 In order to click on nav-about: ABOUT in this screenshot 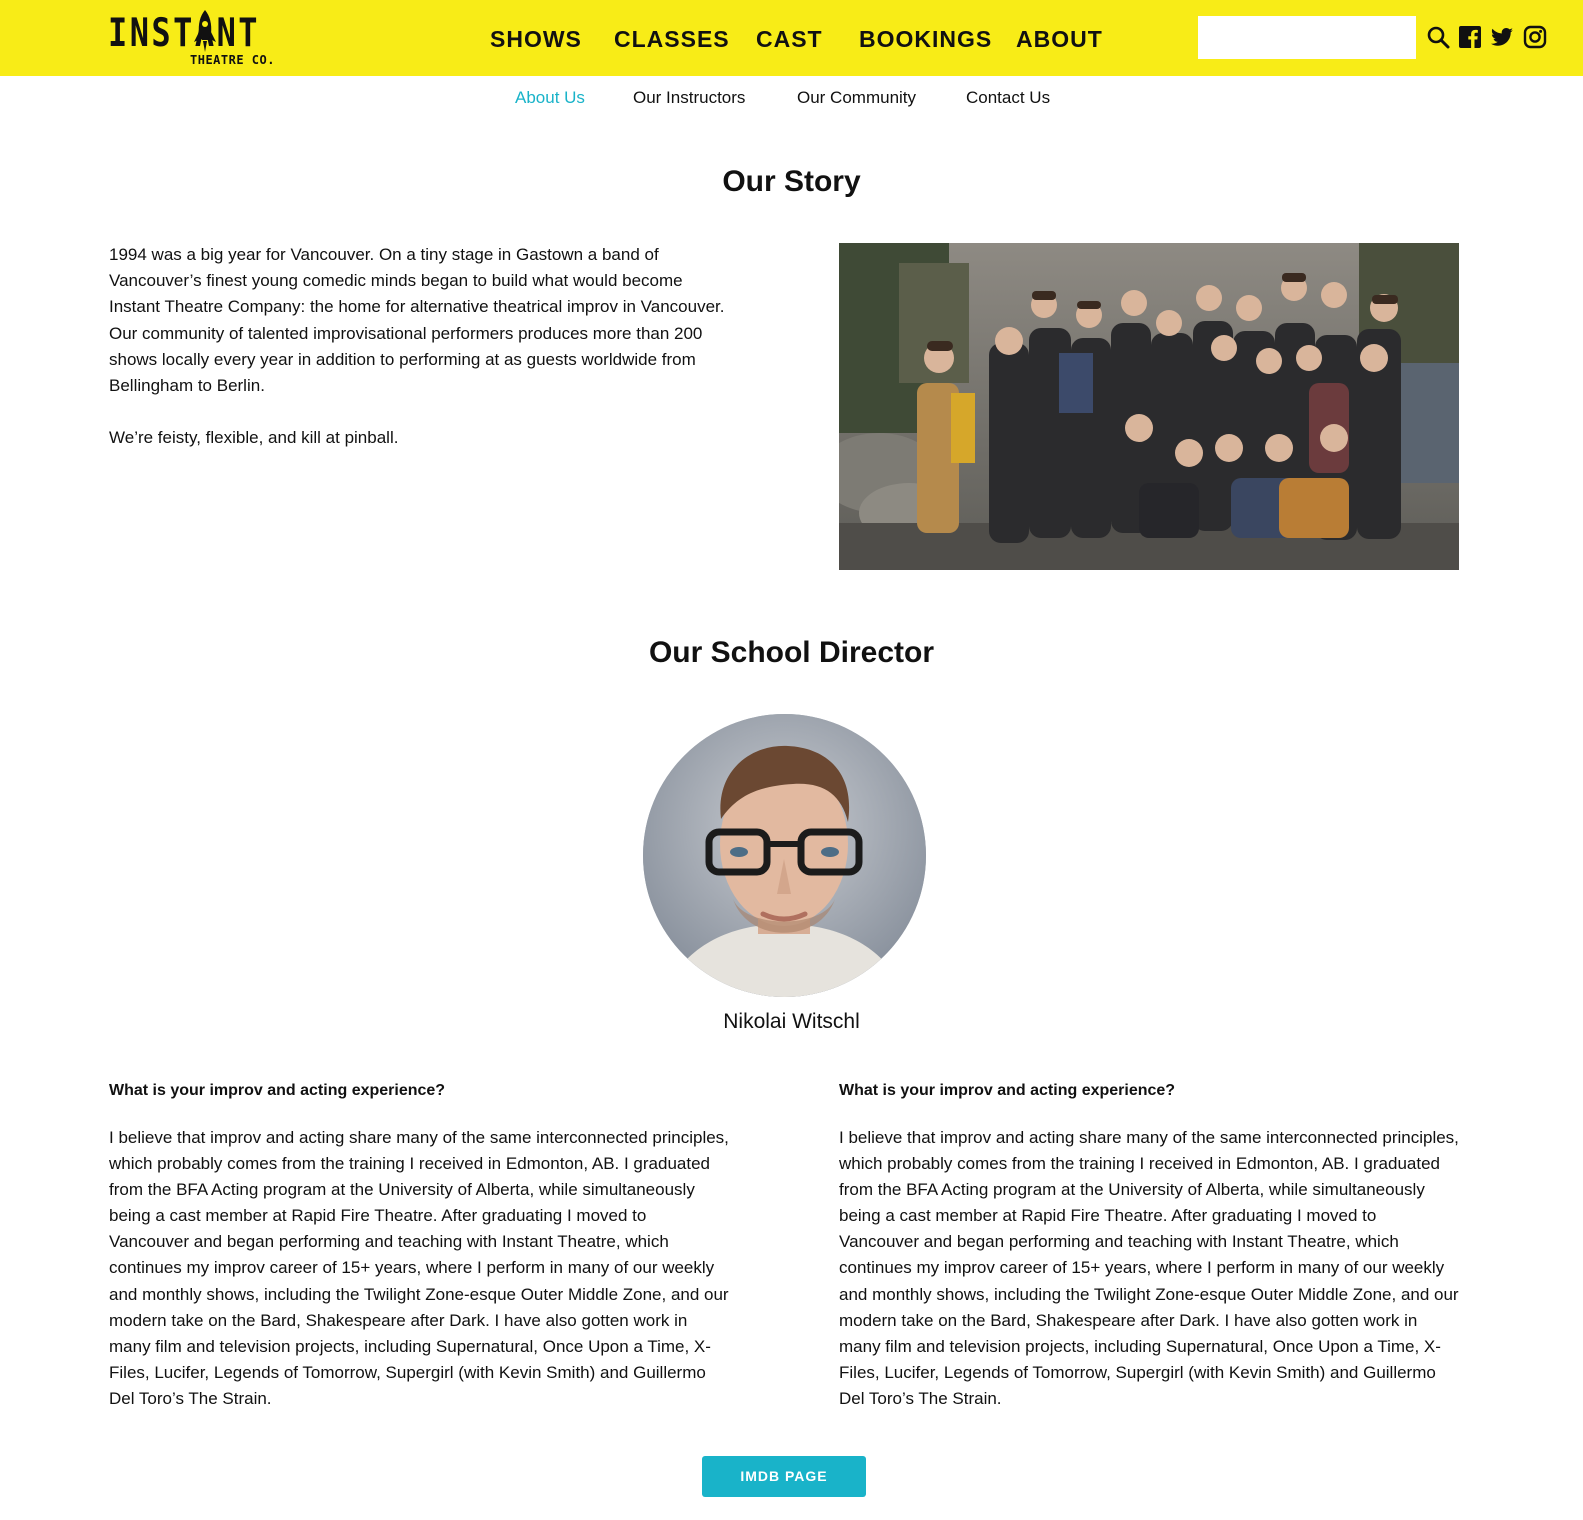, I will do `click(1059, 39)`.